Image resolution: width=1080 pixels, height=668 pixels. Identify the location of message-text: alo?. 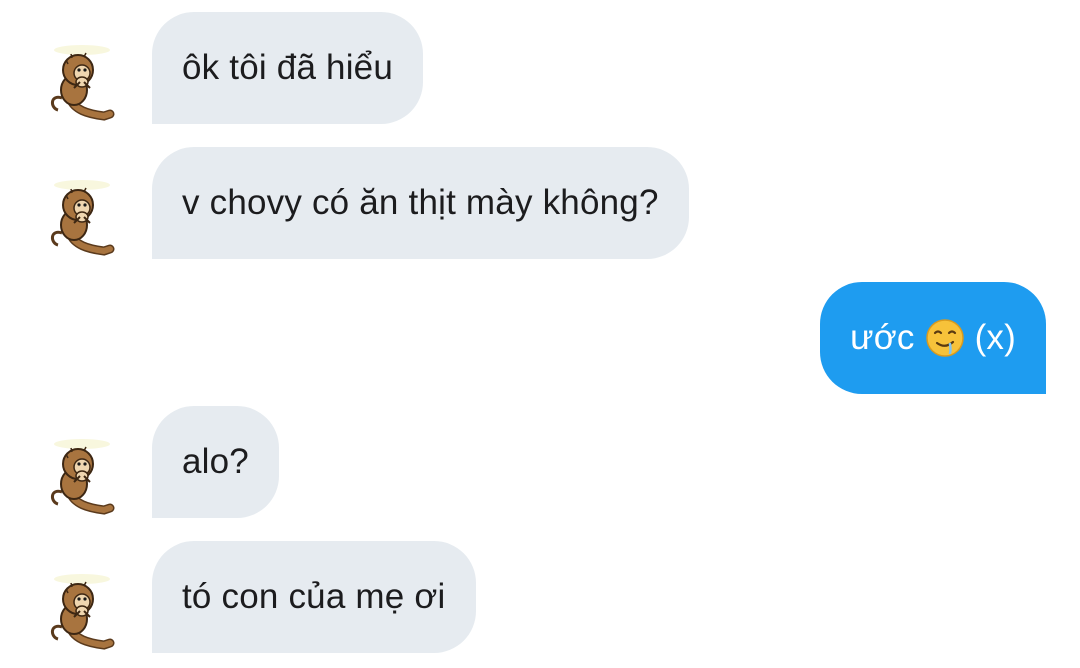
(215, 461).